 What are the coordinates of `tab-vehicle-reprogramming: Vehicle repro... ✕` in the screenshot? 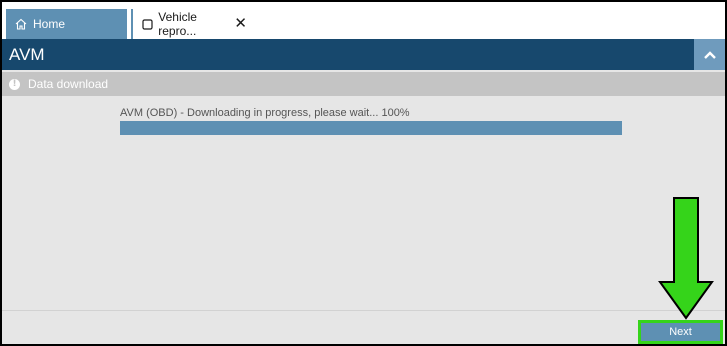 It's located at (189, 24).